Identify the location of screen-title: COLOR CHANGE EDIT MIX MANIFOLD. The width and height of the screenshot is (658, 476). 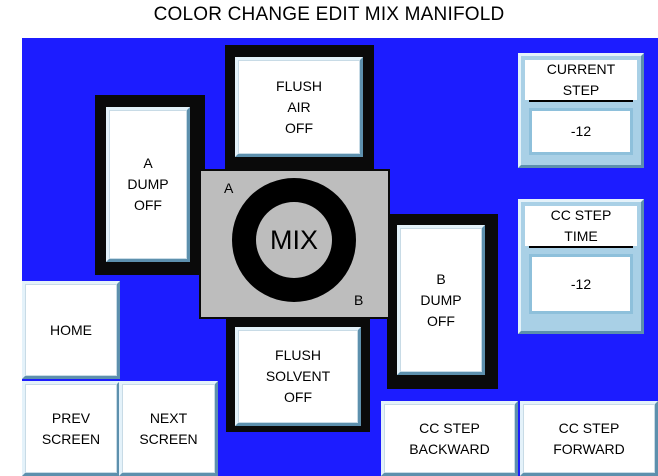
(329, 14).